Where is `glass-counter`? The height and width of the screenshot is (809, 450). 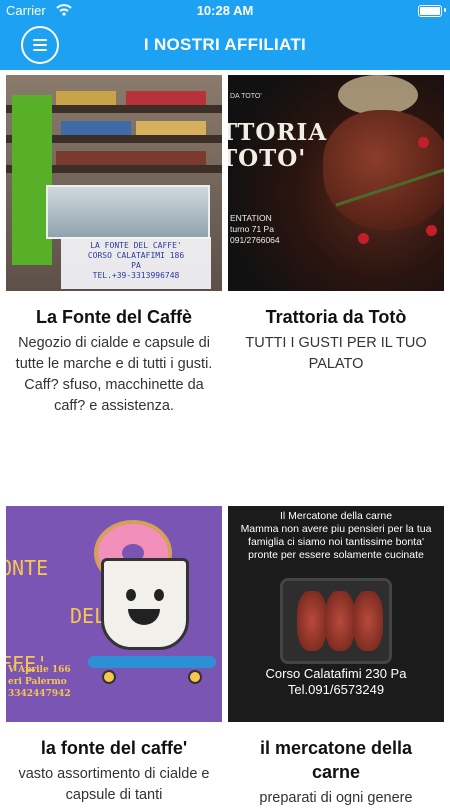 glass-counter is located at coordinates (128, 212).